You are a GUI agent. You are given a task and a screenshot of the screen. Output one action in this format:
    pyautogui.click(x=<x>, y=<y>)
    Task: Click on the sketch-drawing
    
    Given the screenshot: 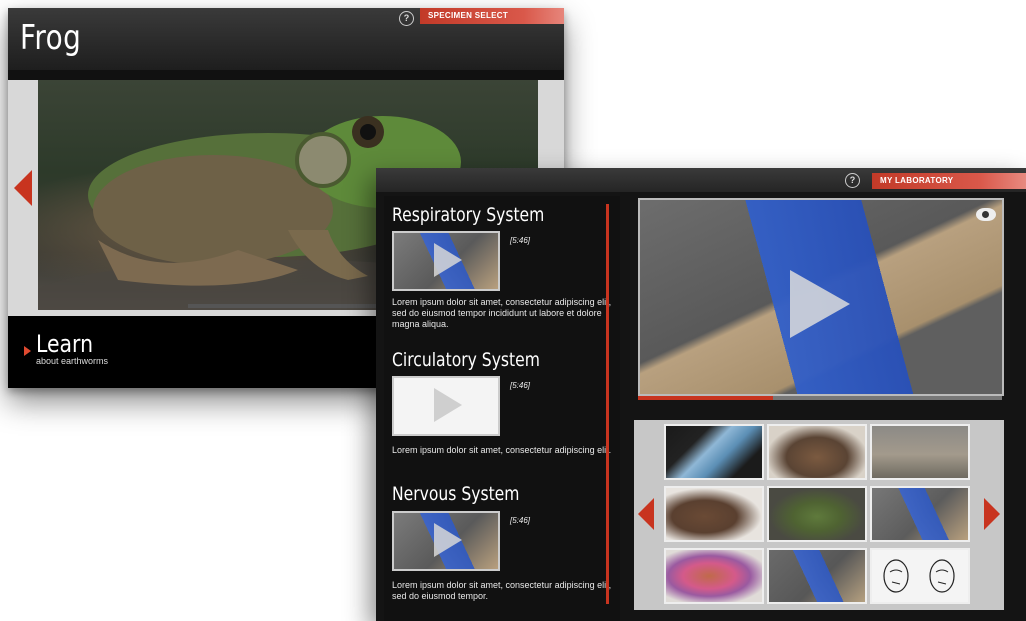 What is the action you would take?
    pyautogui.click(x=919, y=576)
    